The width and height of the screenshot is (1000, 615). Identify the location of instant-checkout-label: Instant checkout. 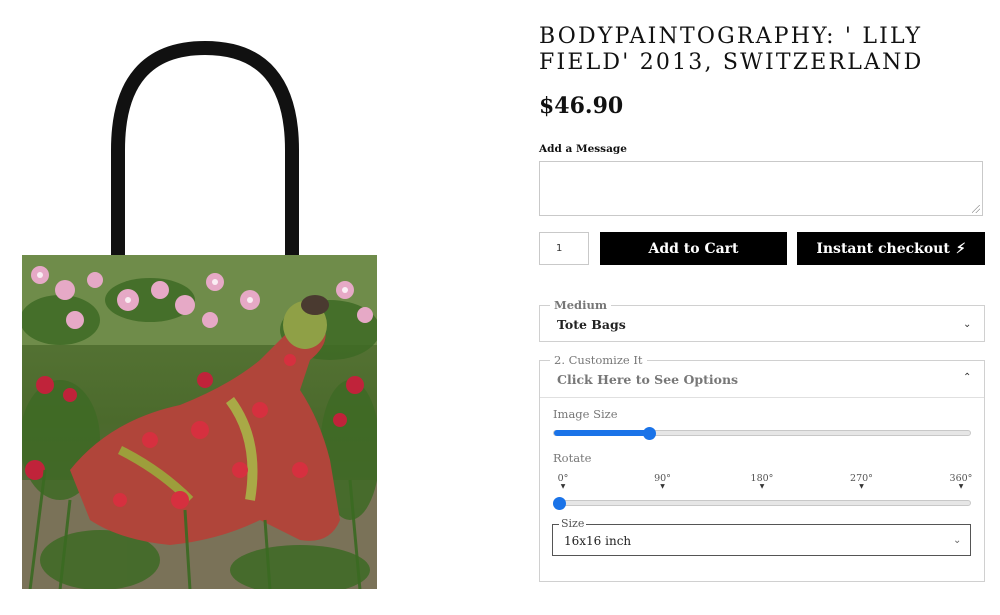
(883, 248).